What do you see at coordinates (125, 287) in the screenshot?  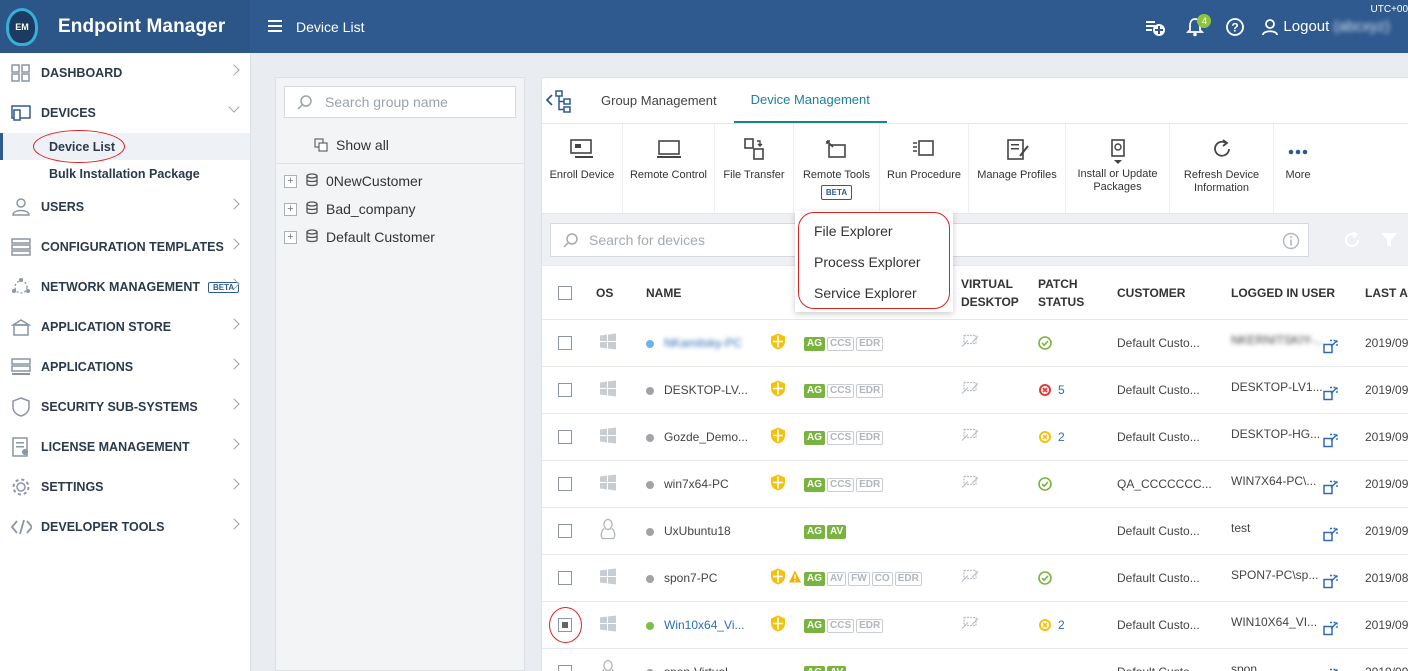 I see `sidebar-item-network-management: NETWORK MANAGEMENT BETA` at bounding box center [125, 287].